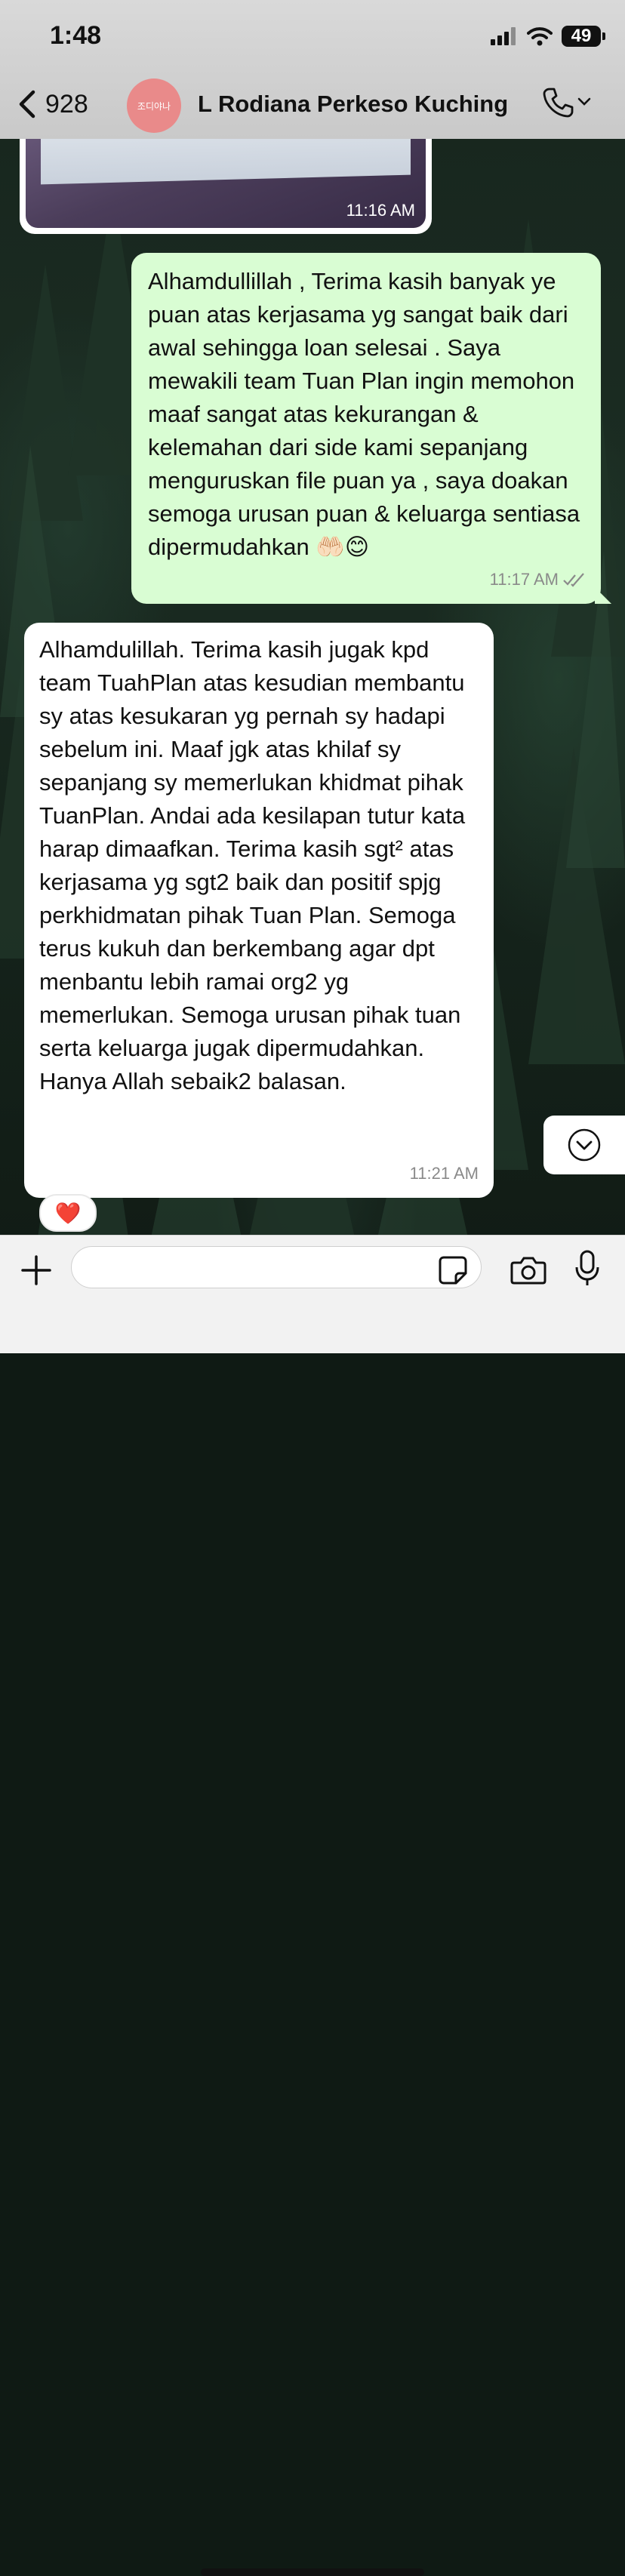 This screenshot has width=625, height=2576. What do you see at coordinates (66, 103) in the screenshot?
I see `unread-count: 928` at bounding box center [66, 103].